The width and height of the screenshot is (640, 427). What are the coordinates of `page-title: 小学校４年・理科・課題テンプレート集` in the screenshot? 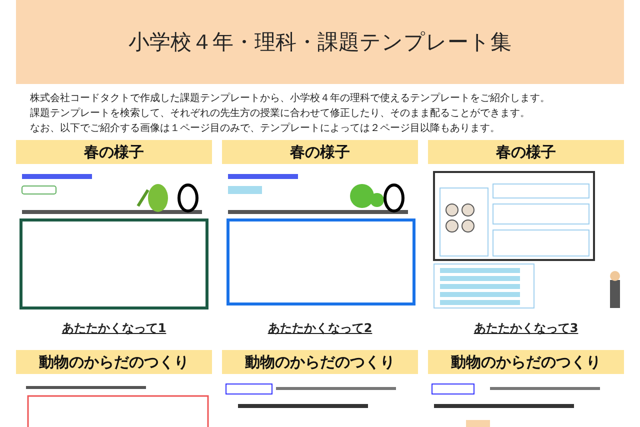 It's located at (320, 42).